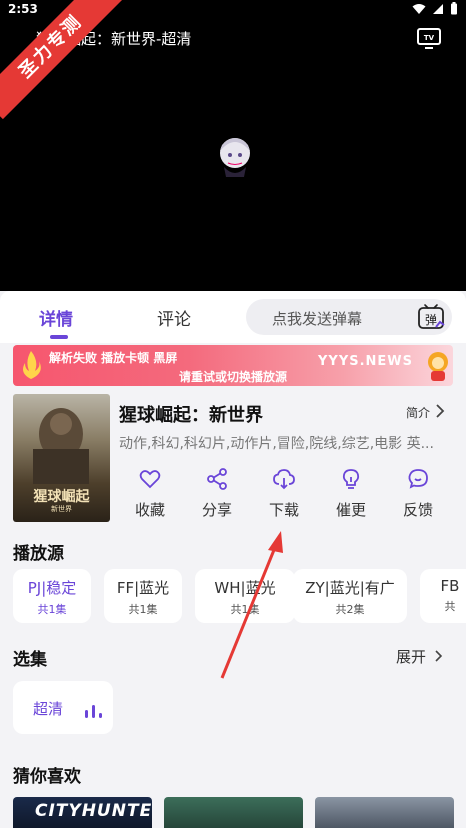 The width and height of the screenshot is (466, 828). I want to click on playing-equalizer-icon, so click(93, 711).